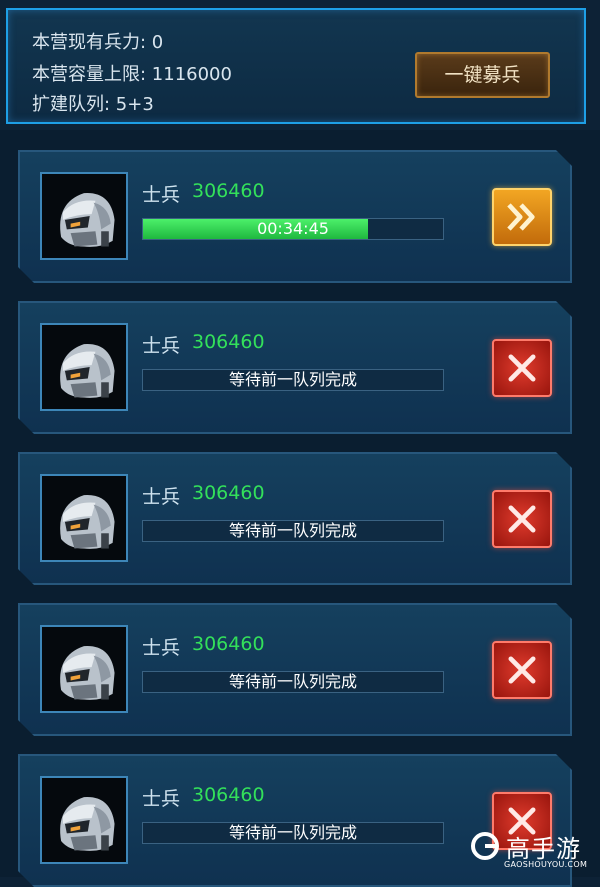 The image size is (600, 887). Describe the element at coordinates (296, 66) in the screenshot. I see `camp-info-panel: 本营现有兵力: 0 本营容量上限: 1116000 扩建队列: 5+3 一键募兵` at that location.